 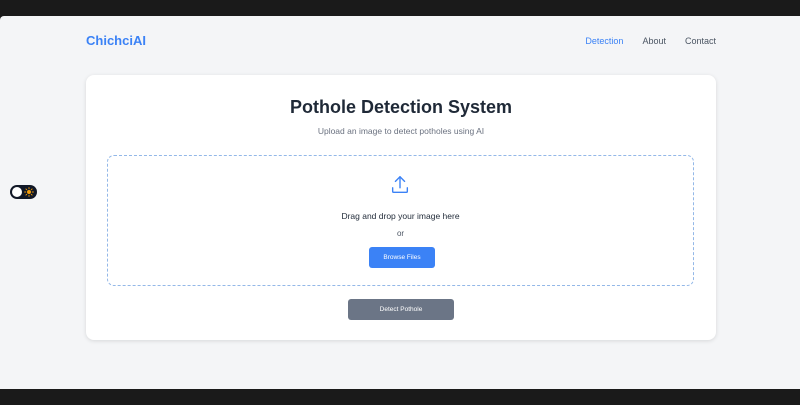 I want to click on nav-link-about: About, so click(x=654, y=41).